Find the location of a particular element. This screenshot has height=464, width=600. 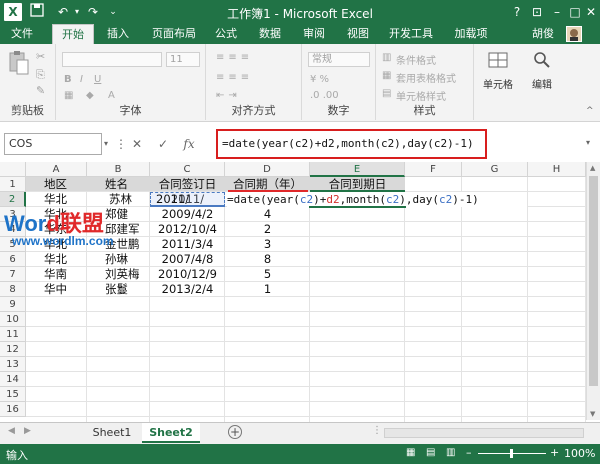

column-header-e: E is located at coordinates (357, 169).